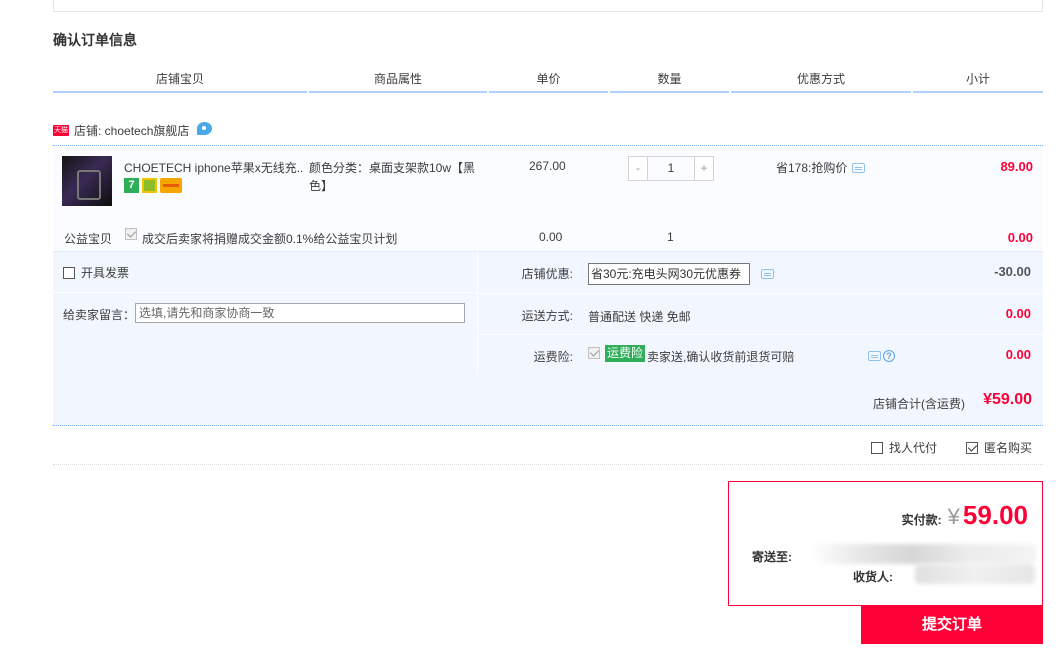 The height and width of the screenshot is (667, 1059). I want to click on service-icons: 7, so click(153, 185).